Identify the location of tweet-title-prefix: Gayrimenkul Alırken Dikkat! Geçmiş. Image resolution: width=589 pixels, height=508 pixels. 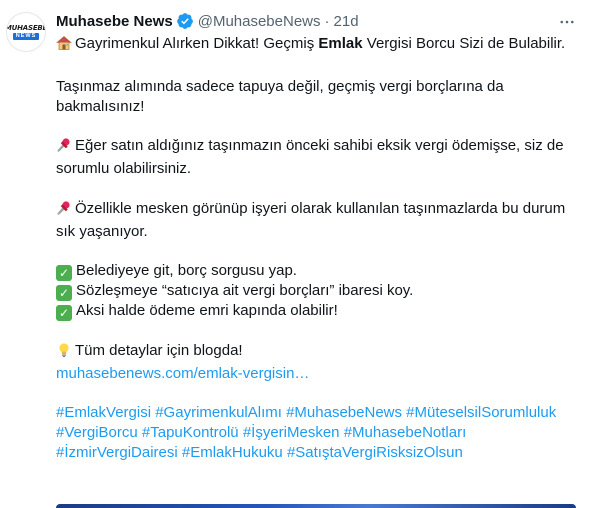
(197, 43).